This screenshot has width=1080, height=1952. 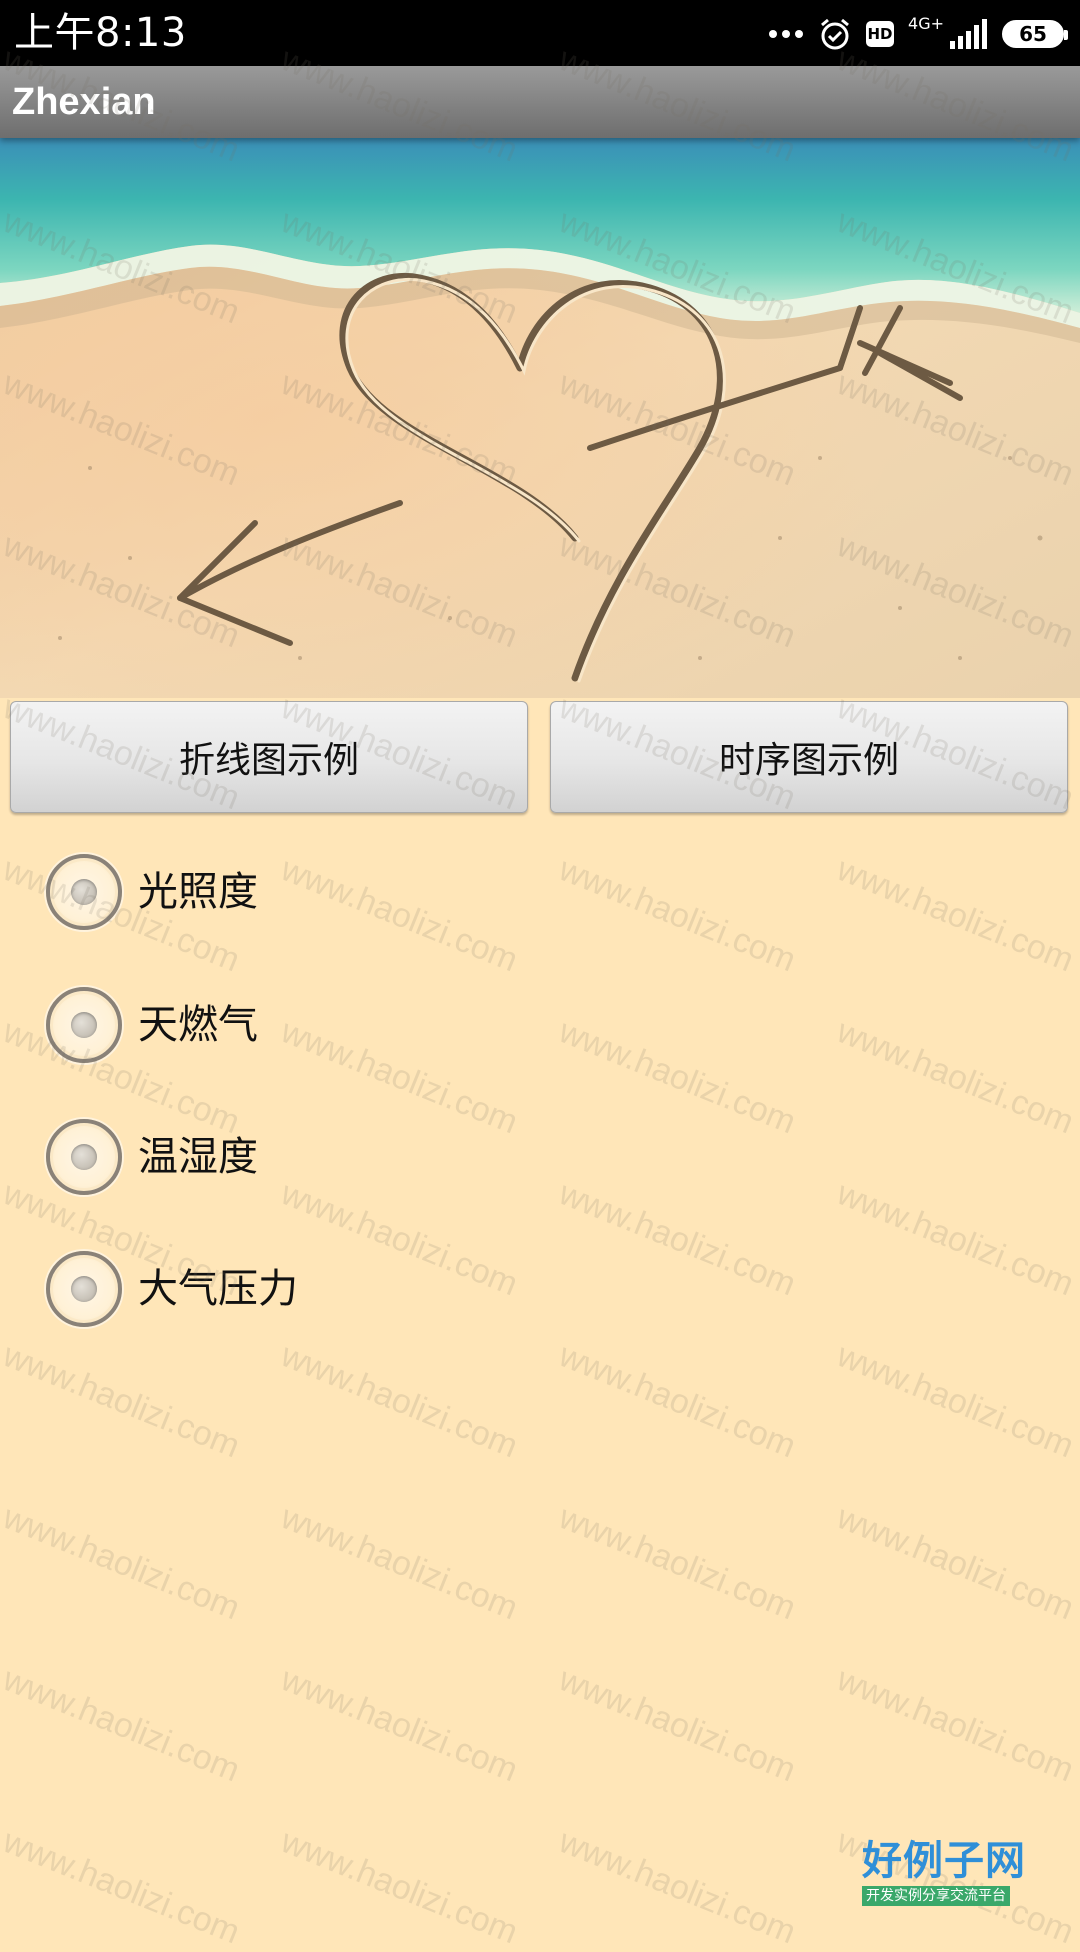 What do you see at coordinates (809, 757) in the screenshot?
I see `time-series-button: 时序图示例` at bounding box center [809, 757].